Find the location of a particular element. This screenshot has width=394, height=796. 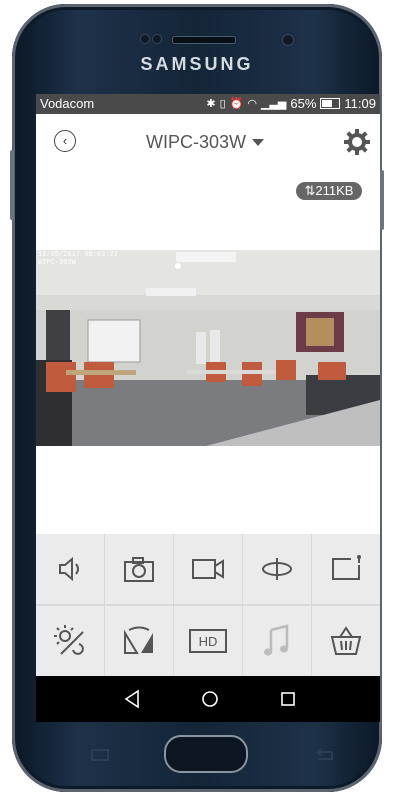

music-icon is located at coordinates (276, 640).